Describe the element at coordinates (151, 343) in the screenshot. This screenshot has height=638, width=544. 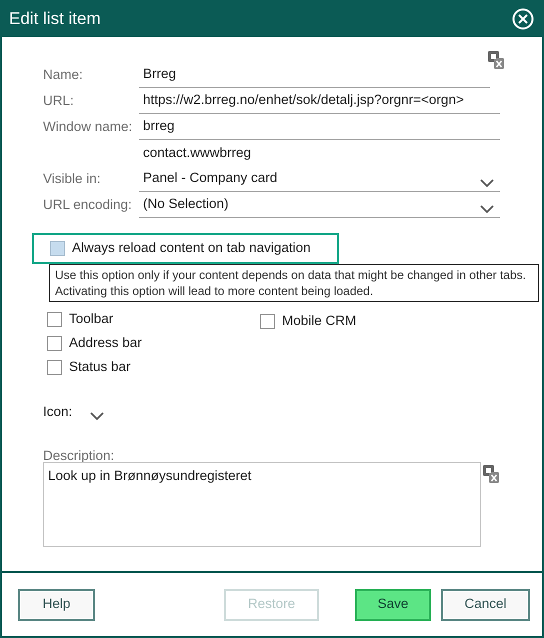
I see `checkbox-option: Address bar` at that location.